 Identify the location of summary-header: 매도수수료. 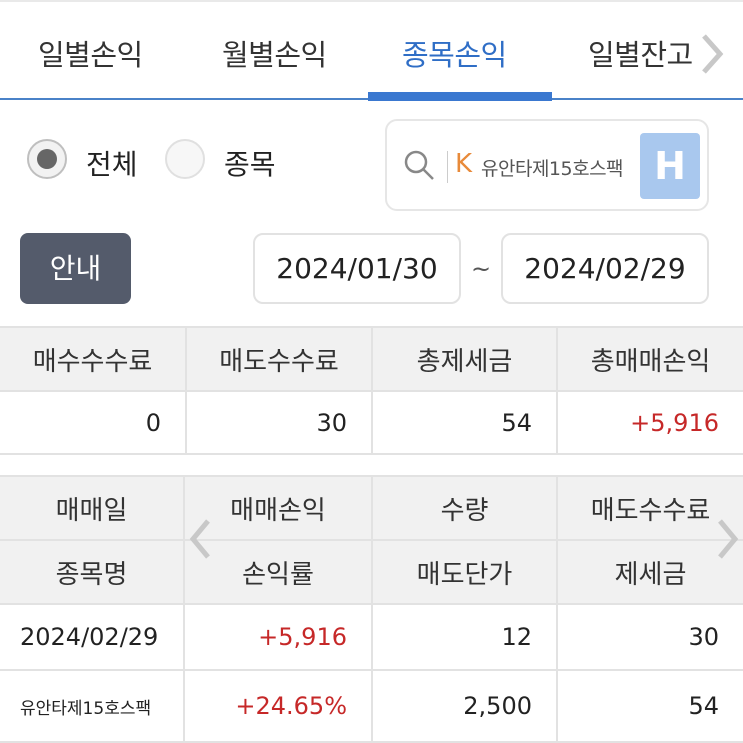
(279, 359).